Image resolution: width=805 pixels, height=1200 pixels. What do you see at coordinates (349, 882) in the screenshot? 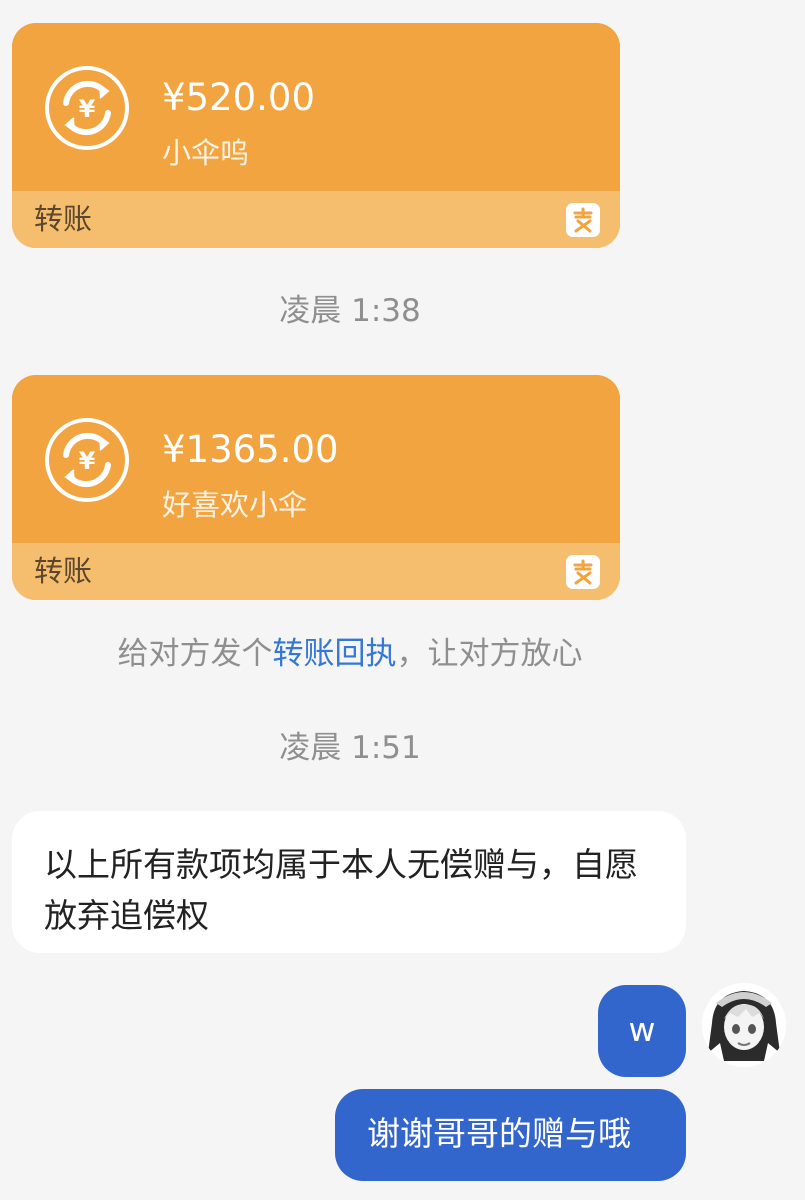
I see `incoming-message: 以上所有款项均属于本人无偿赠与，自愿放弃追偿权` at bounding box center [349, 882].